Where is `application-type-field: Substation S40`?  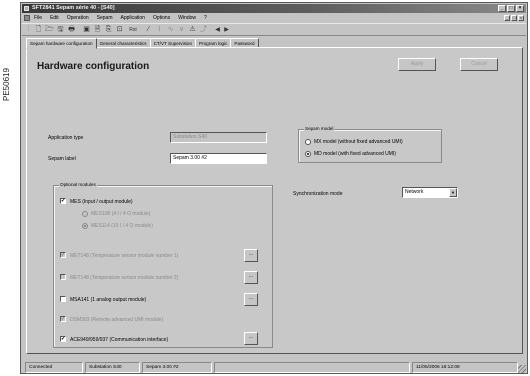 application-type-field: Substation S40 is located at coordinates (218, 137).